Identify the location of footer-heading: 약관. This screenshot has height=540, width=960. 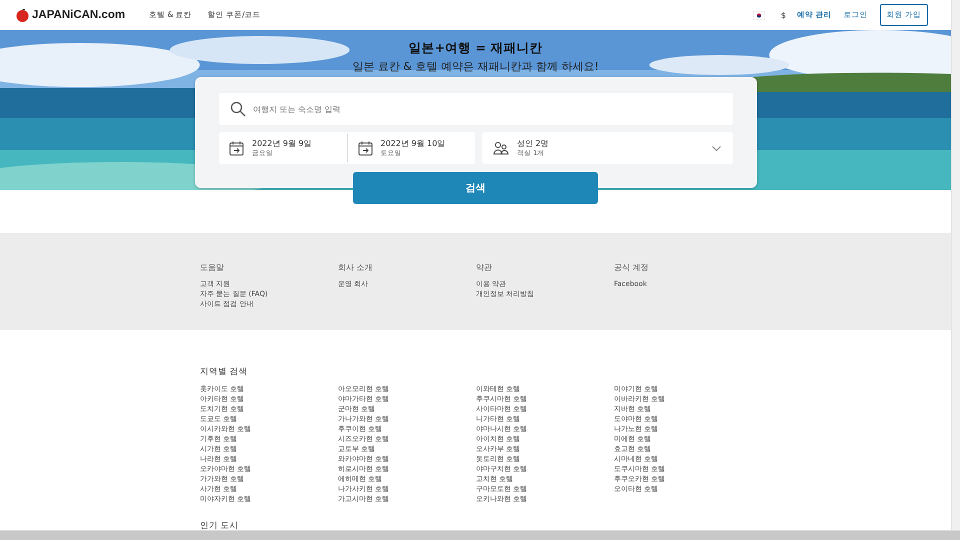
(484, 267).